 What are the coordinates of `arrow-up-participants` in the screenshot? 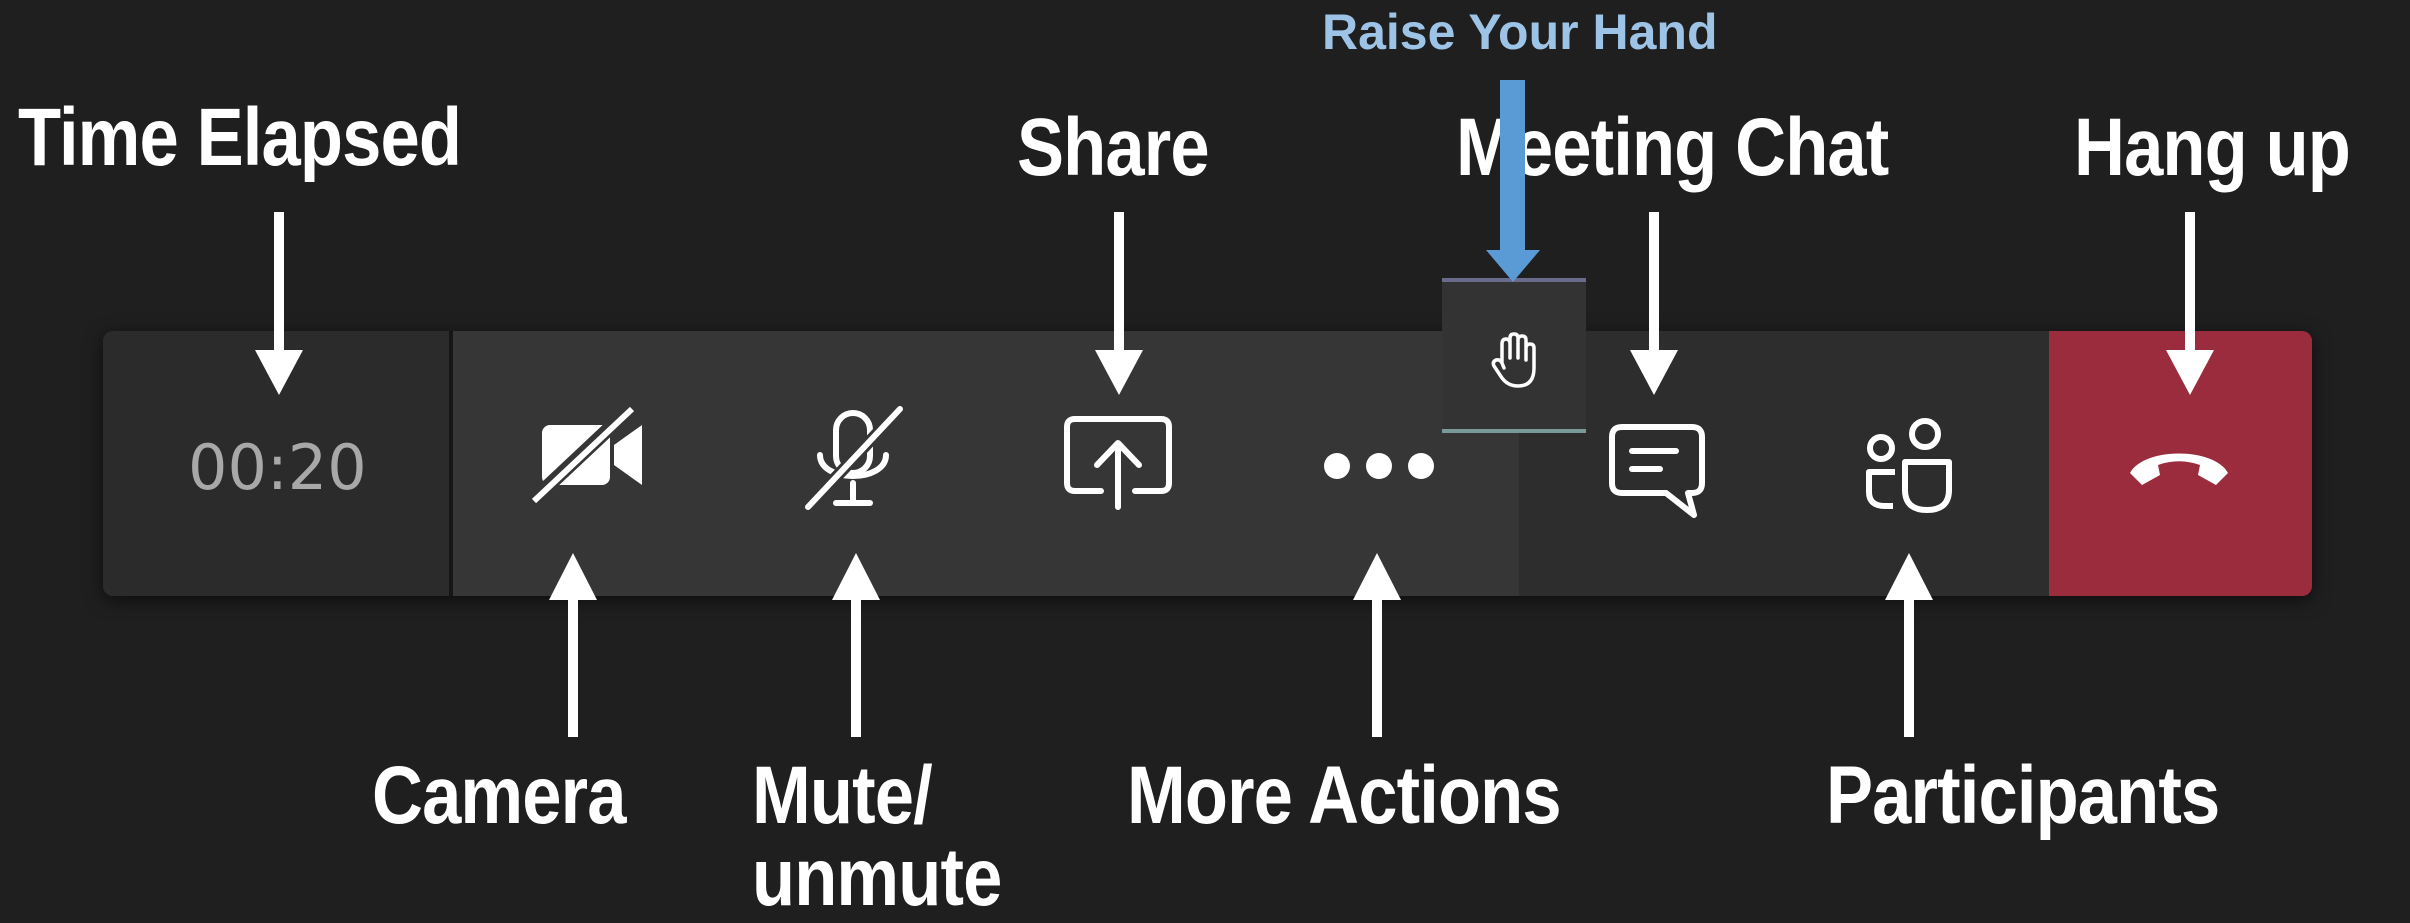 It's located at (1909, 645).